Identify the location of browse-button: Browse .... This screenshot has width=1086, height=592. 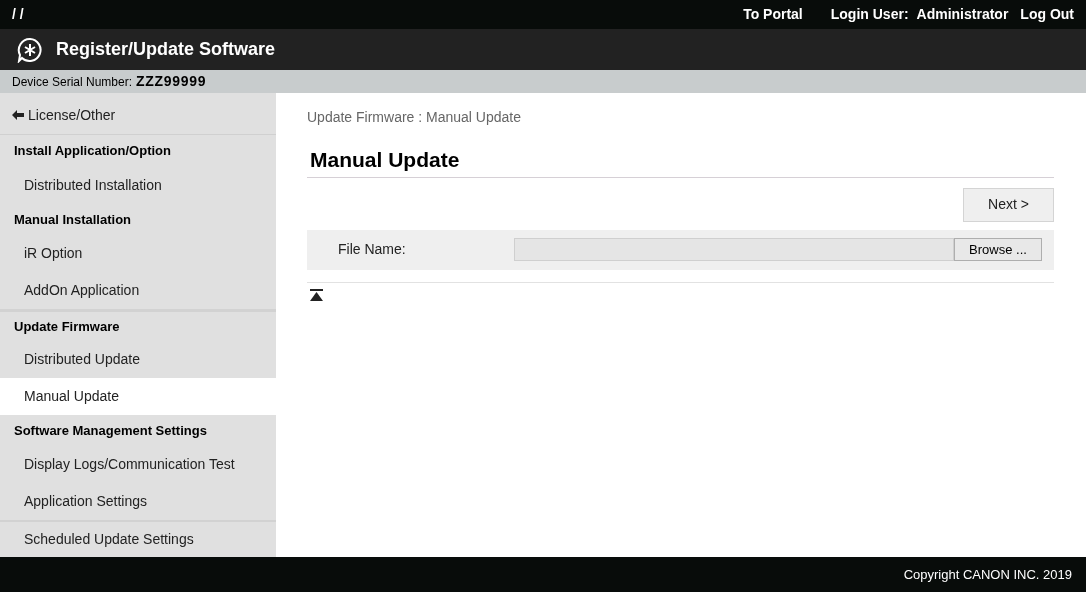
(998, 249).